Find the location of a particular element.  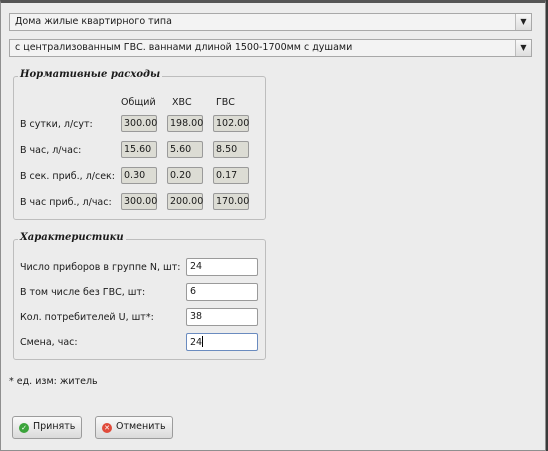

value-hdev-hot: 170.00 is located at coordinates (231, 201).